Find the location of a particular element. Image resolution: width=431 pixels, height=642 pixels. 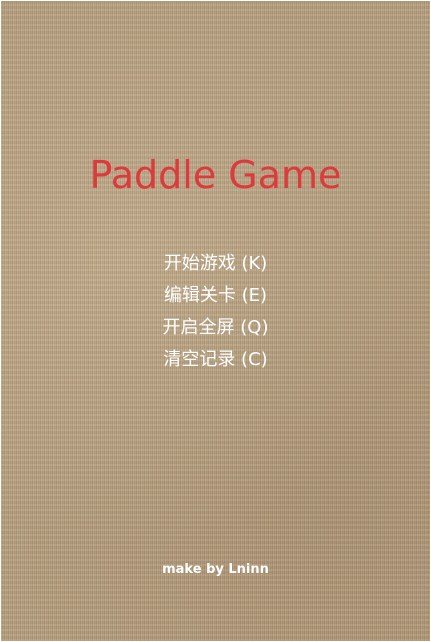

menu-item-clear-records: 清空记录 (C) is located at coordinates (215, 360).